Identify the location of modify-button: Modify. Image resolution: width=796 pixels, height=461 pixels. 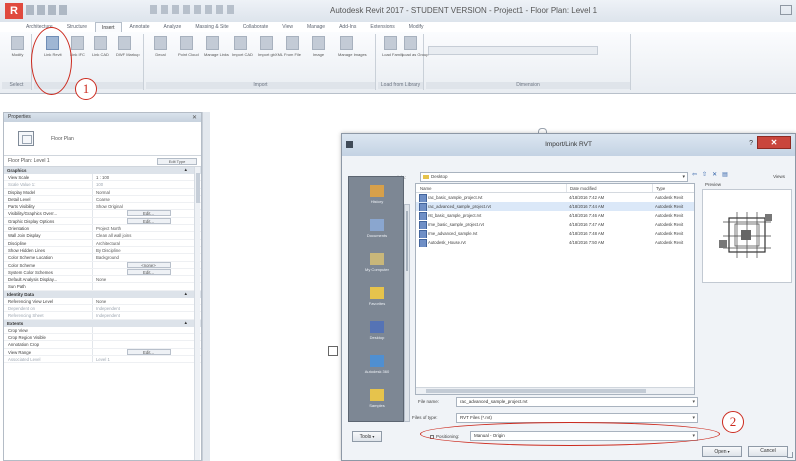
(17, 46).